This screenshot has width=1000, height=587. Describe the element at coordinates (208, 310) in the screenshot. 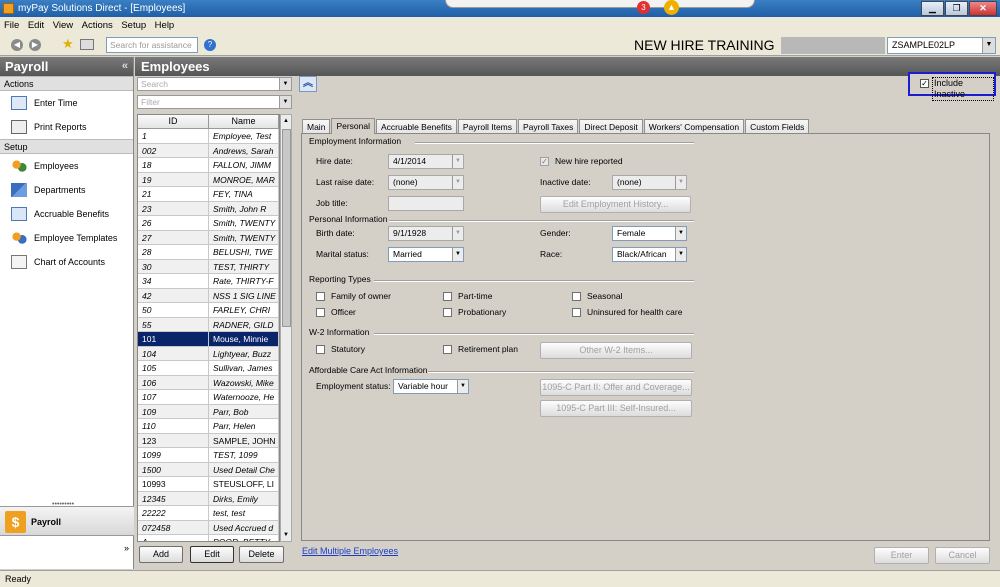

I see `table-row: 50 FARLEY, CHRI` at that location.